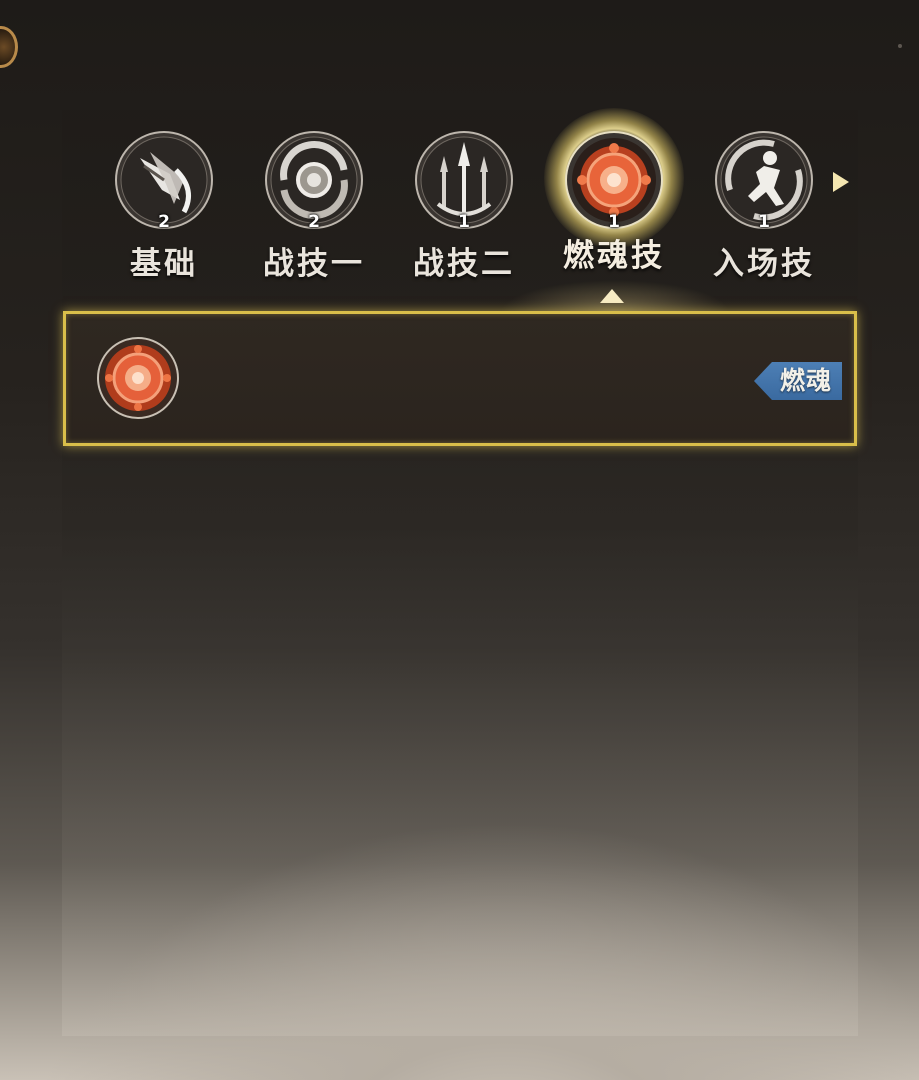  I want to click on tab-entrance-skill: 1 入场技, so click(764, 208).